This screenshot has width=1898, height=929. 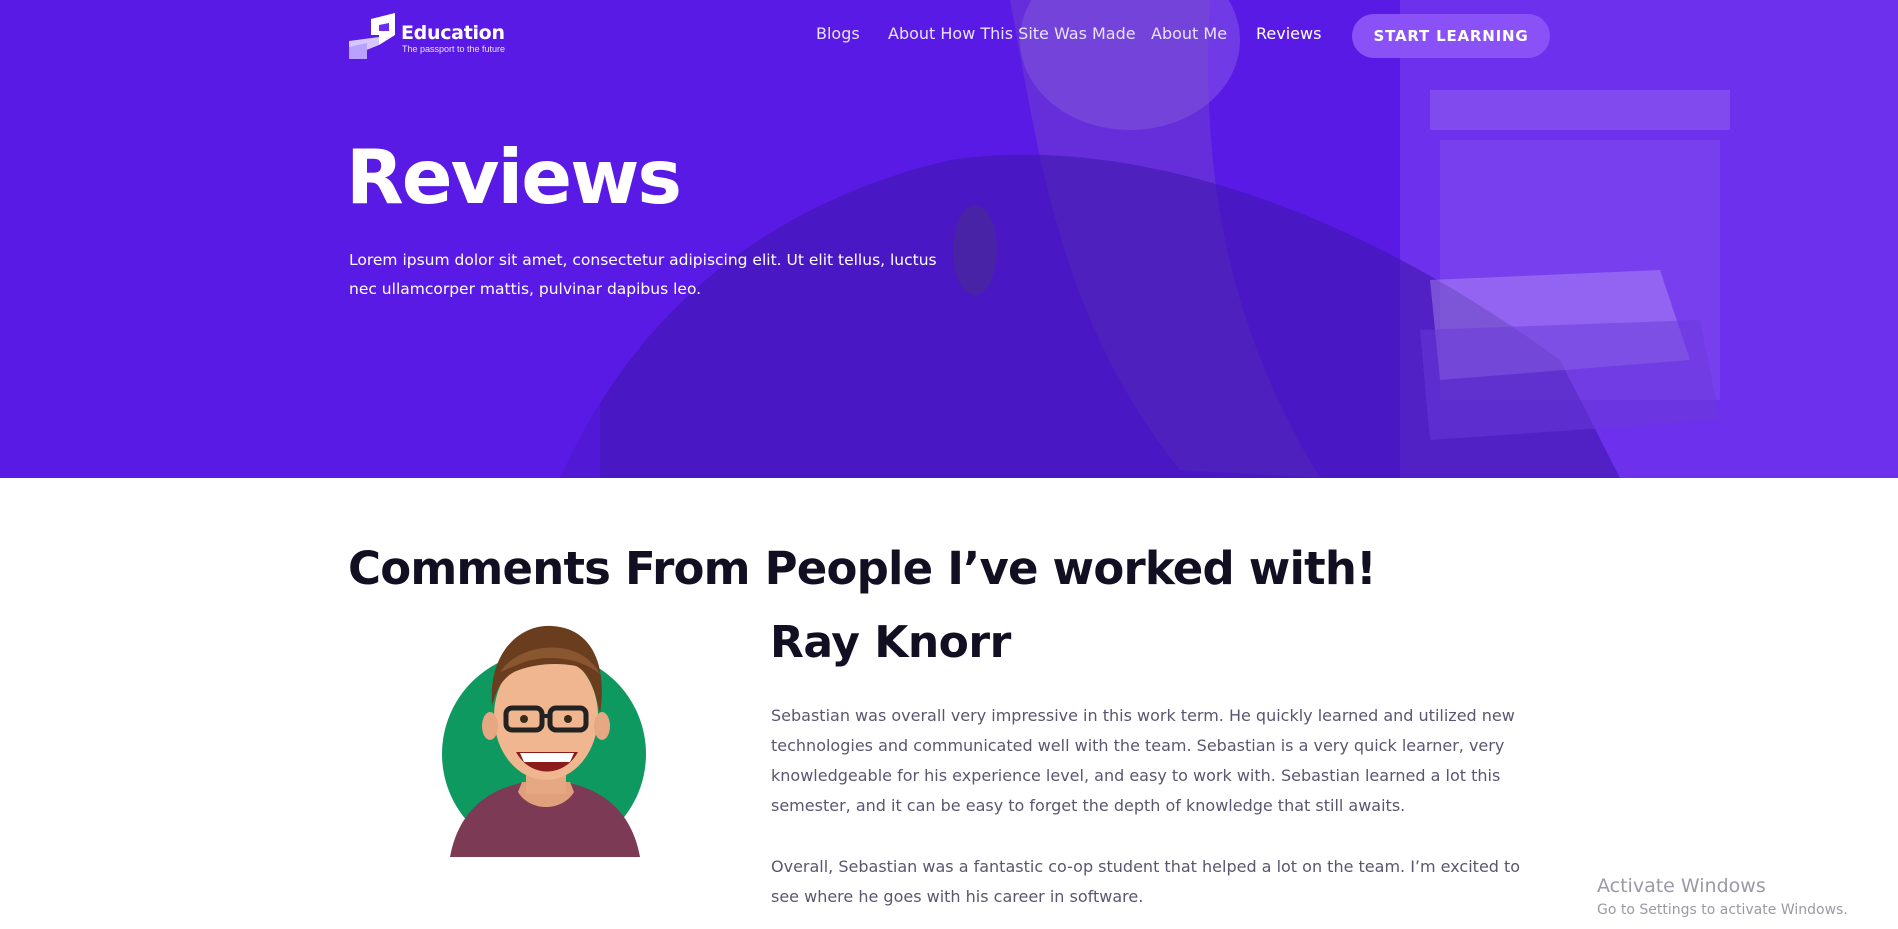 What do you see at coordinates (1681, 886) in the screenshot?
I see `watermark-title: Activate Windows` at bounding box center [1681, 886].